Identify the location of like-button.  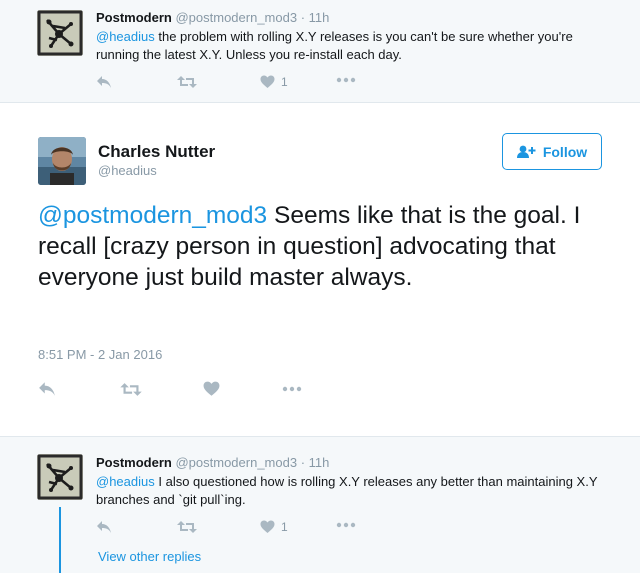
(211, 389).